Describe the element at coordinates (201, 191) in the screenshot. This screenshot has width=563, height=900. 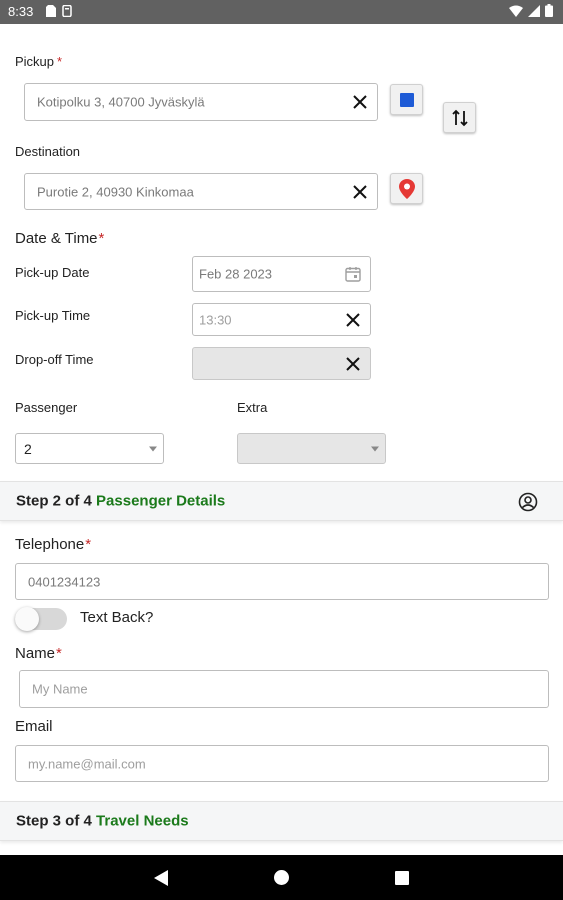
I see `destination-input: Purotie 2, 40930 Kinkomaa` at that location.